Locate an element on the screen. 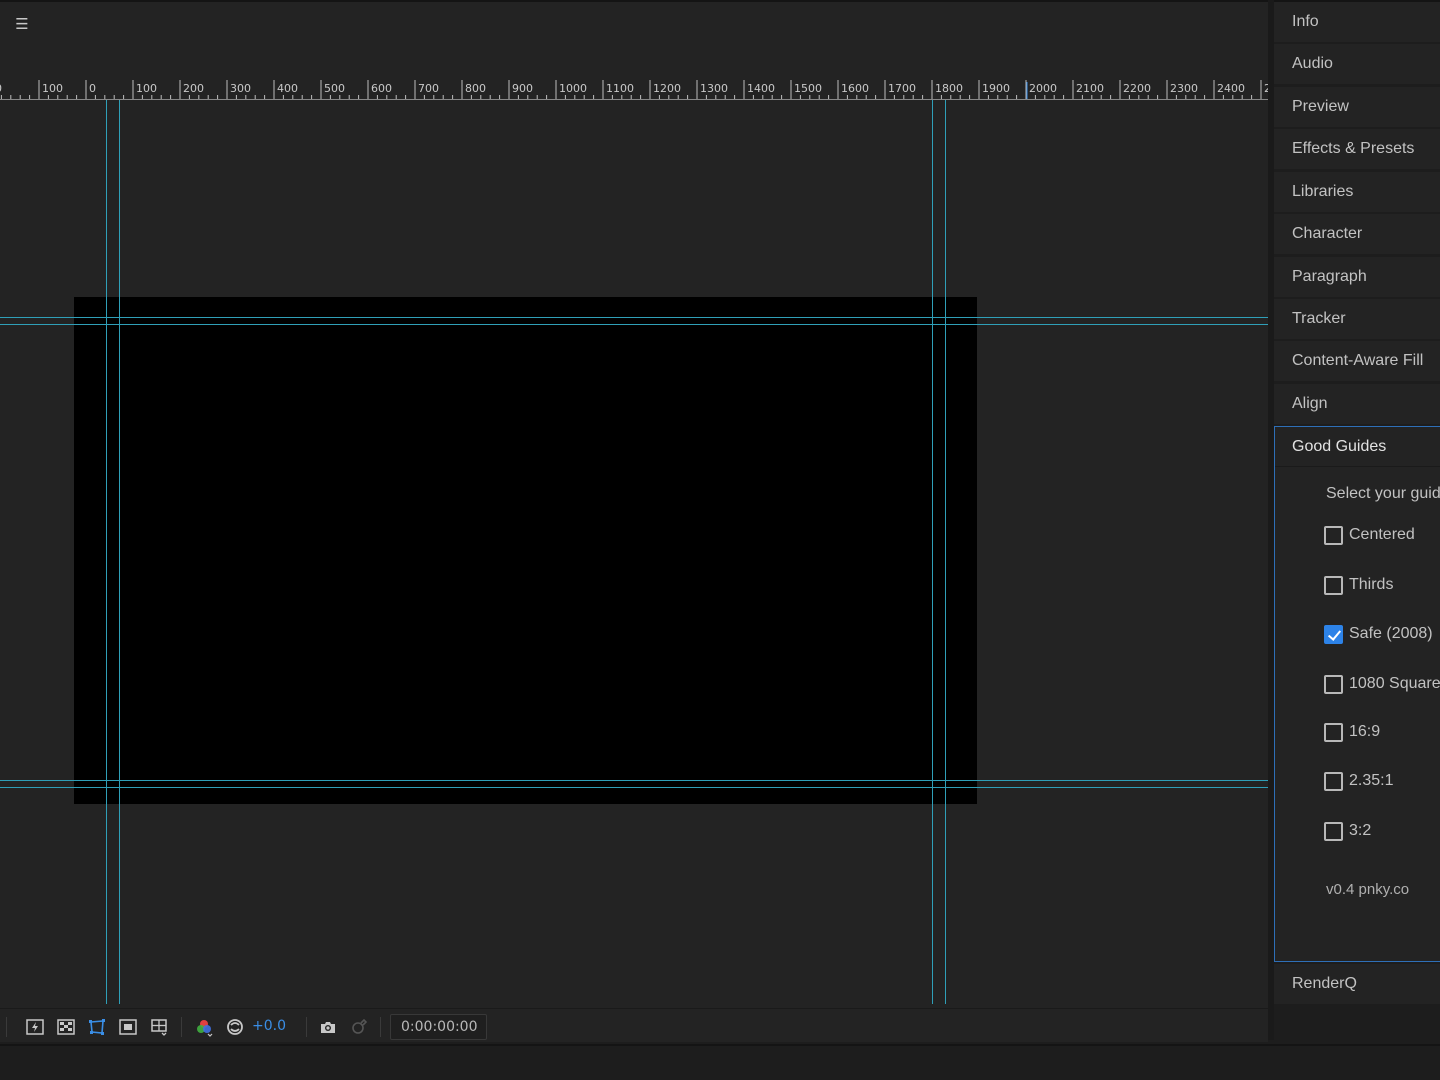 This screenshot has height=1080, width=1440. guide-option-1080-square: 1080 Square is located at coordinates (1382, 684).